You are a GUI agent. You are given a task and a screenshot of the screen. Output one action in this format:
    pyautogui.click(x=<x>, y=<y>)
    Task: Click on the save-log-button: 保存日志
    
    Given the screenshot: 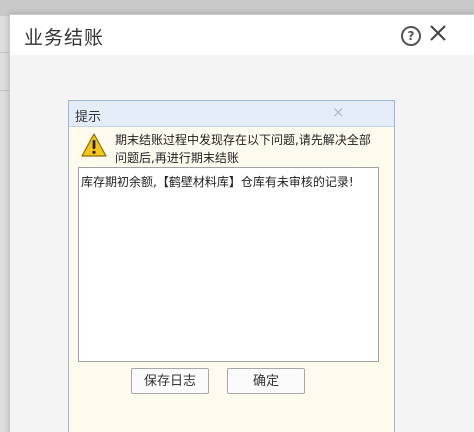 What is the action you would take?
    pyautogui.click(x=170, y=381)
    